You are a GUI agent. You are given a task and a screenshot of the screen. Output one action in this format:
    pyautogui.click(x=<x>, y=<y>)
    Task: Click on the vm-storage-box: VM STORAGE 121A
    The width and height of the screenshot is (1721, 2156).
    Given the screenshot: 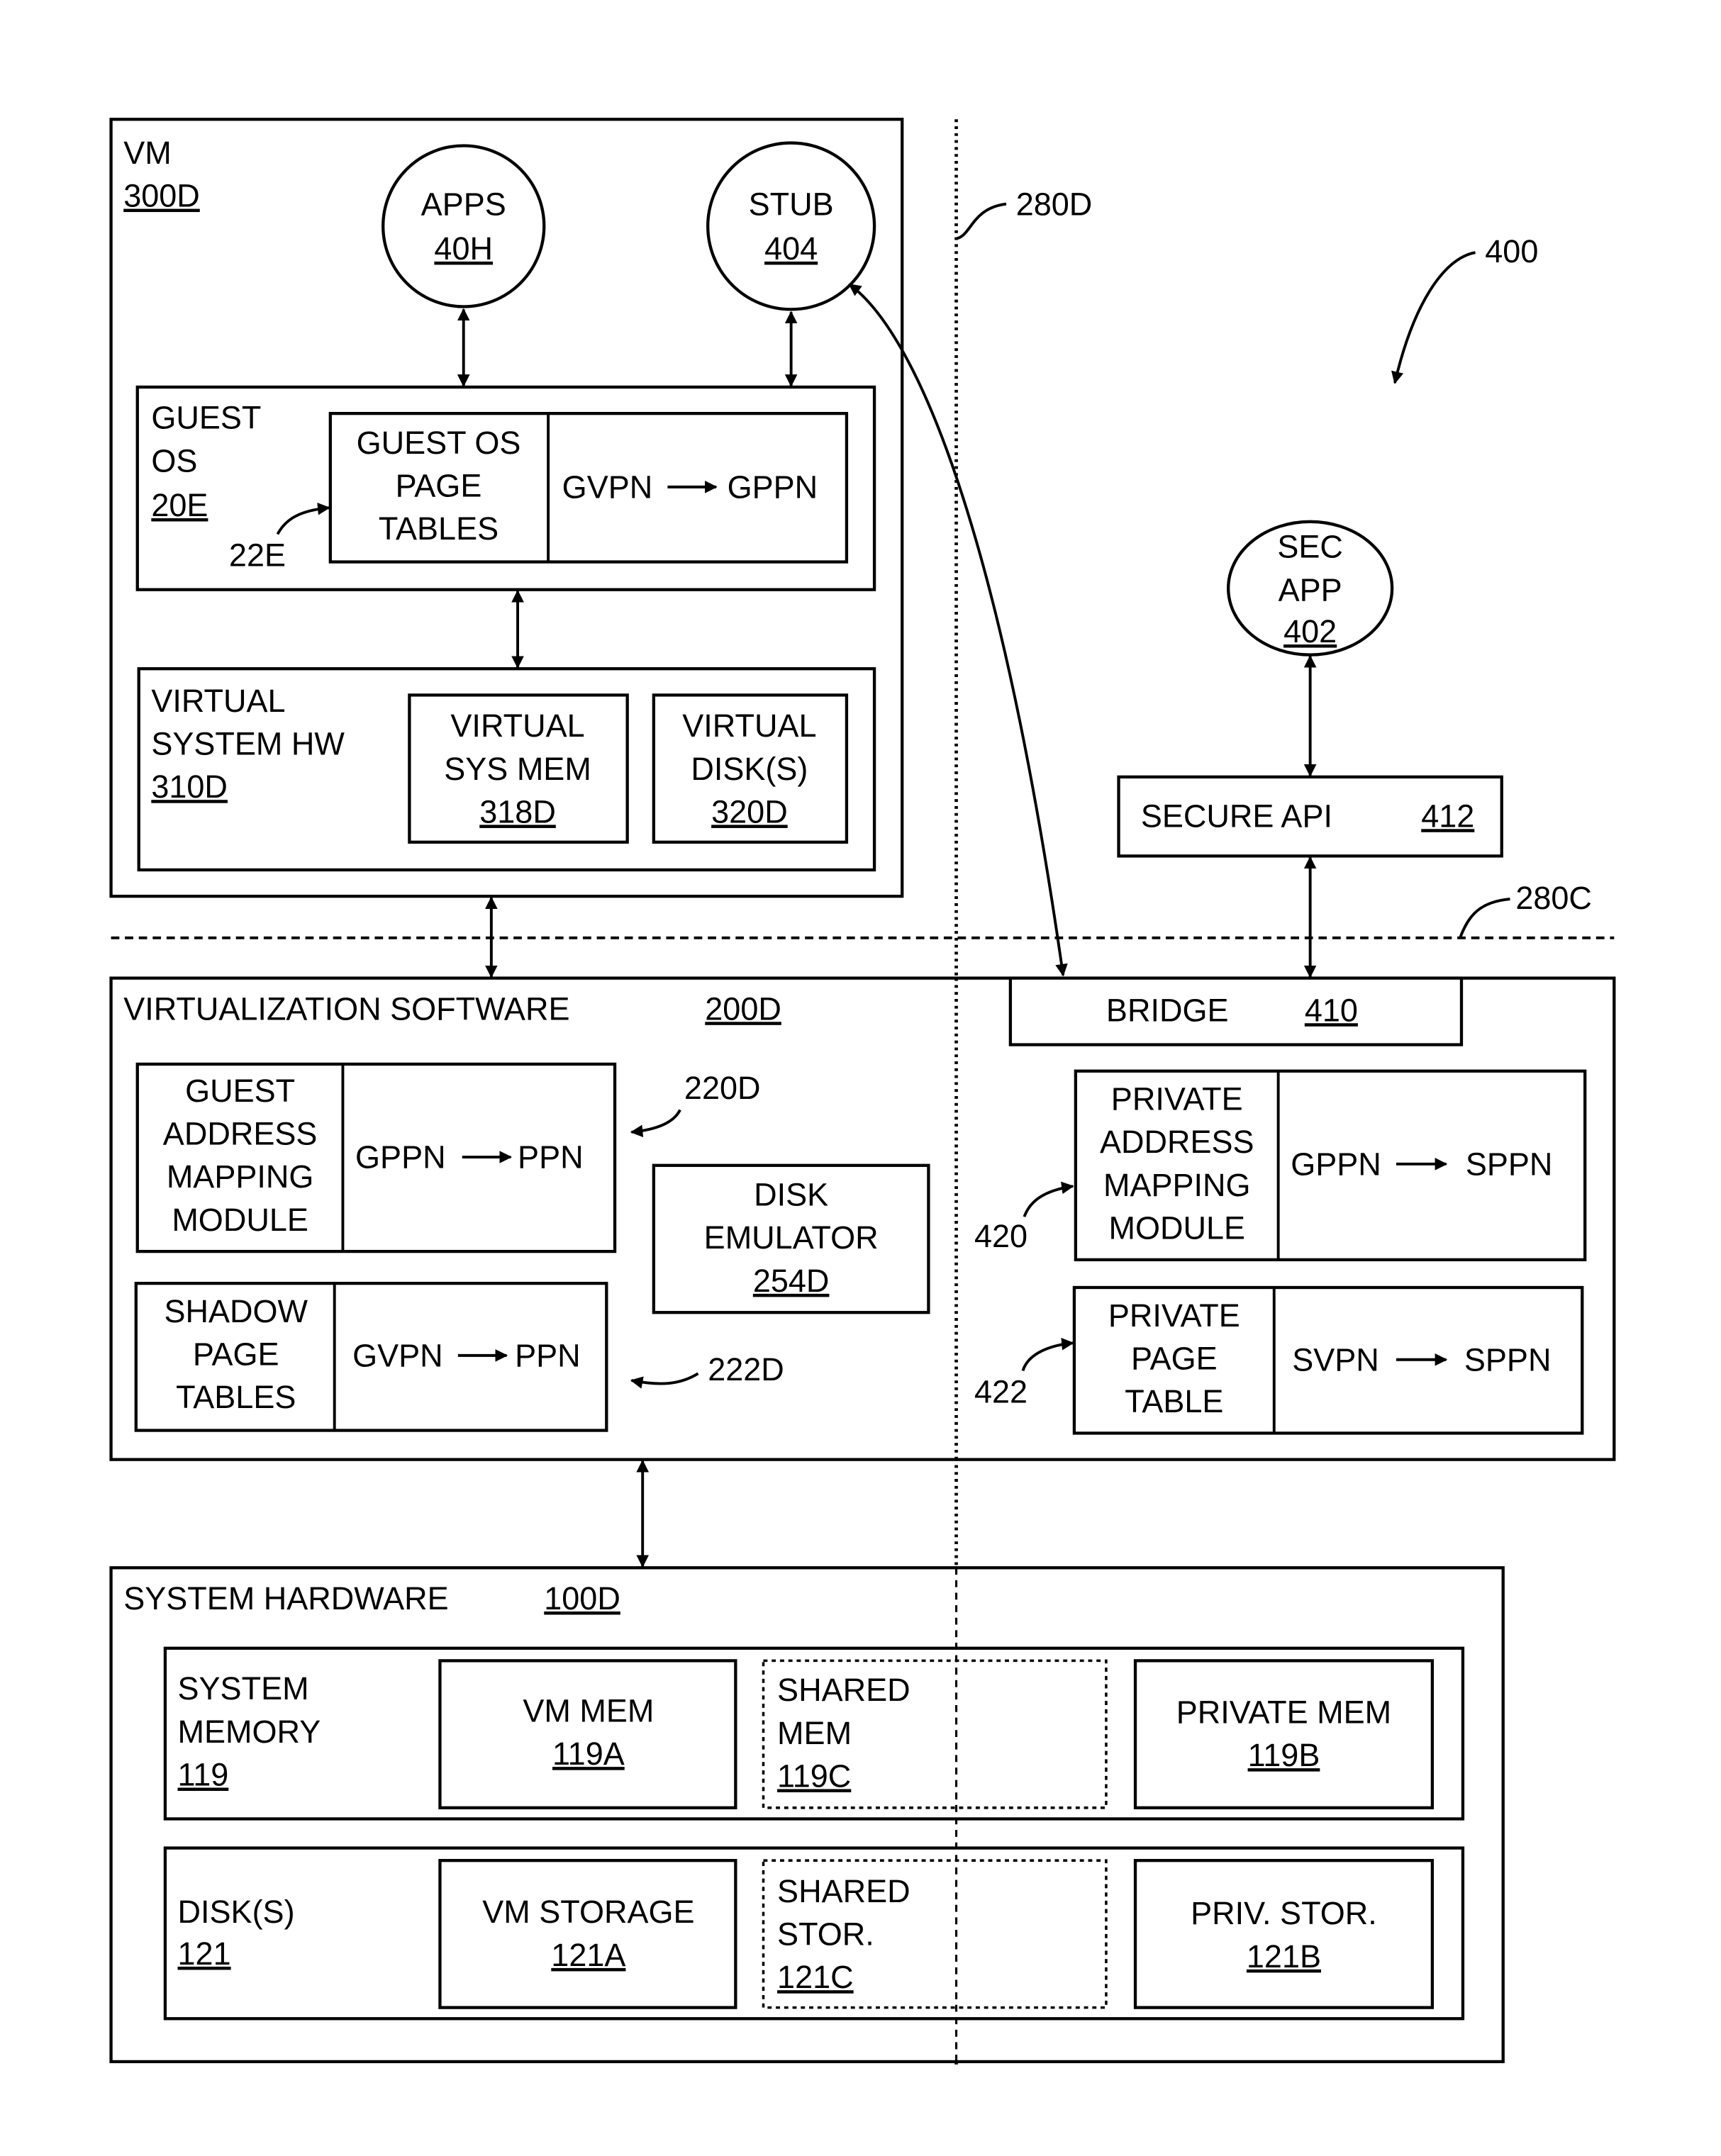 What is the action you would take?
    pyautogui.click(x=587, y=1934)
    